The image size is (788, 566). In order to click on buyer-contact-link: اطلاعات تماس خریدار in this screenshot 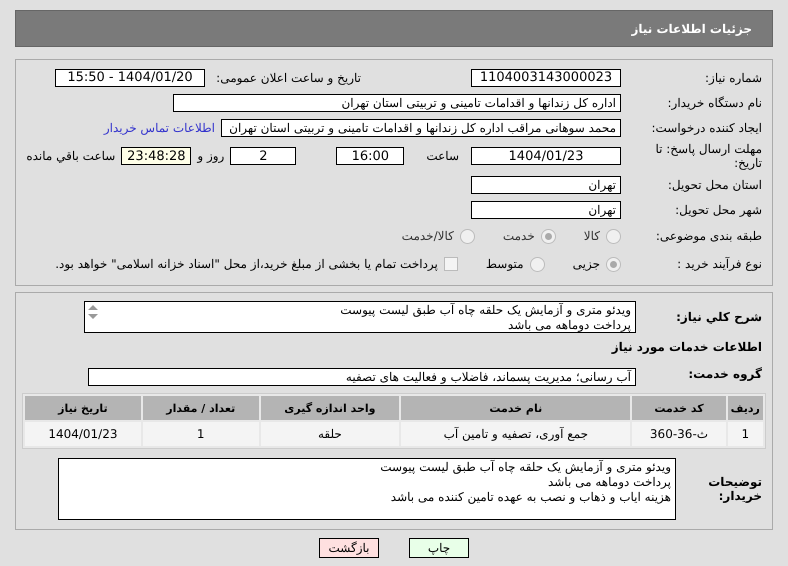, I will do `click(159, 127)`.